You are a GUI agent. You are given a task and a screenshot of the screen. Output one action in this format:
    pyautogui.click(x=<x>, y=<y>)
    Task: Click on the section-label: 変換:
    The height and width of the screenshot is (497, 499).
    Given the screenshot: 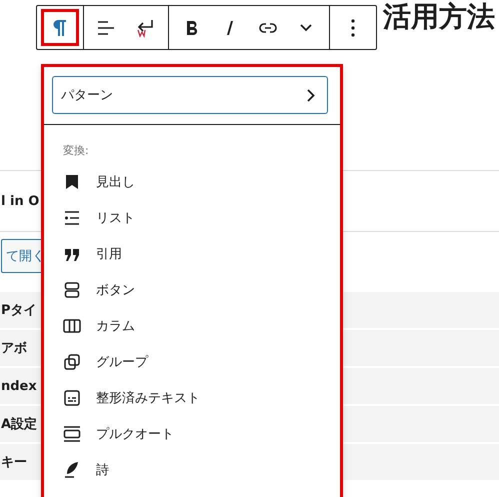 What is the action you would take?
    pyautogui.click(x=76, y=150)
    